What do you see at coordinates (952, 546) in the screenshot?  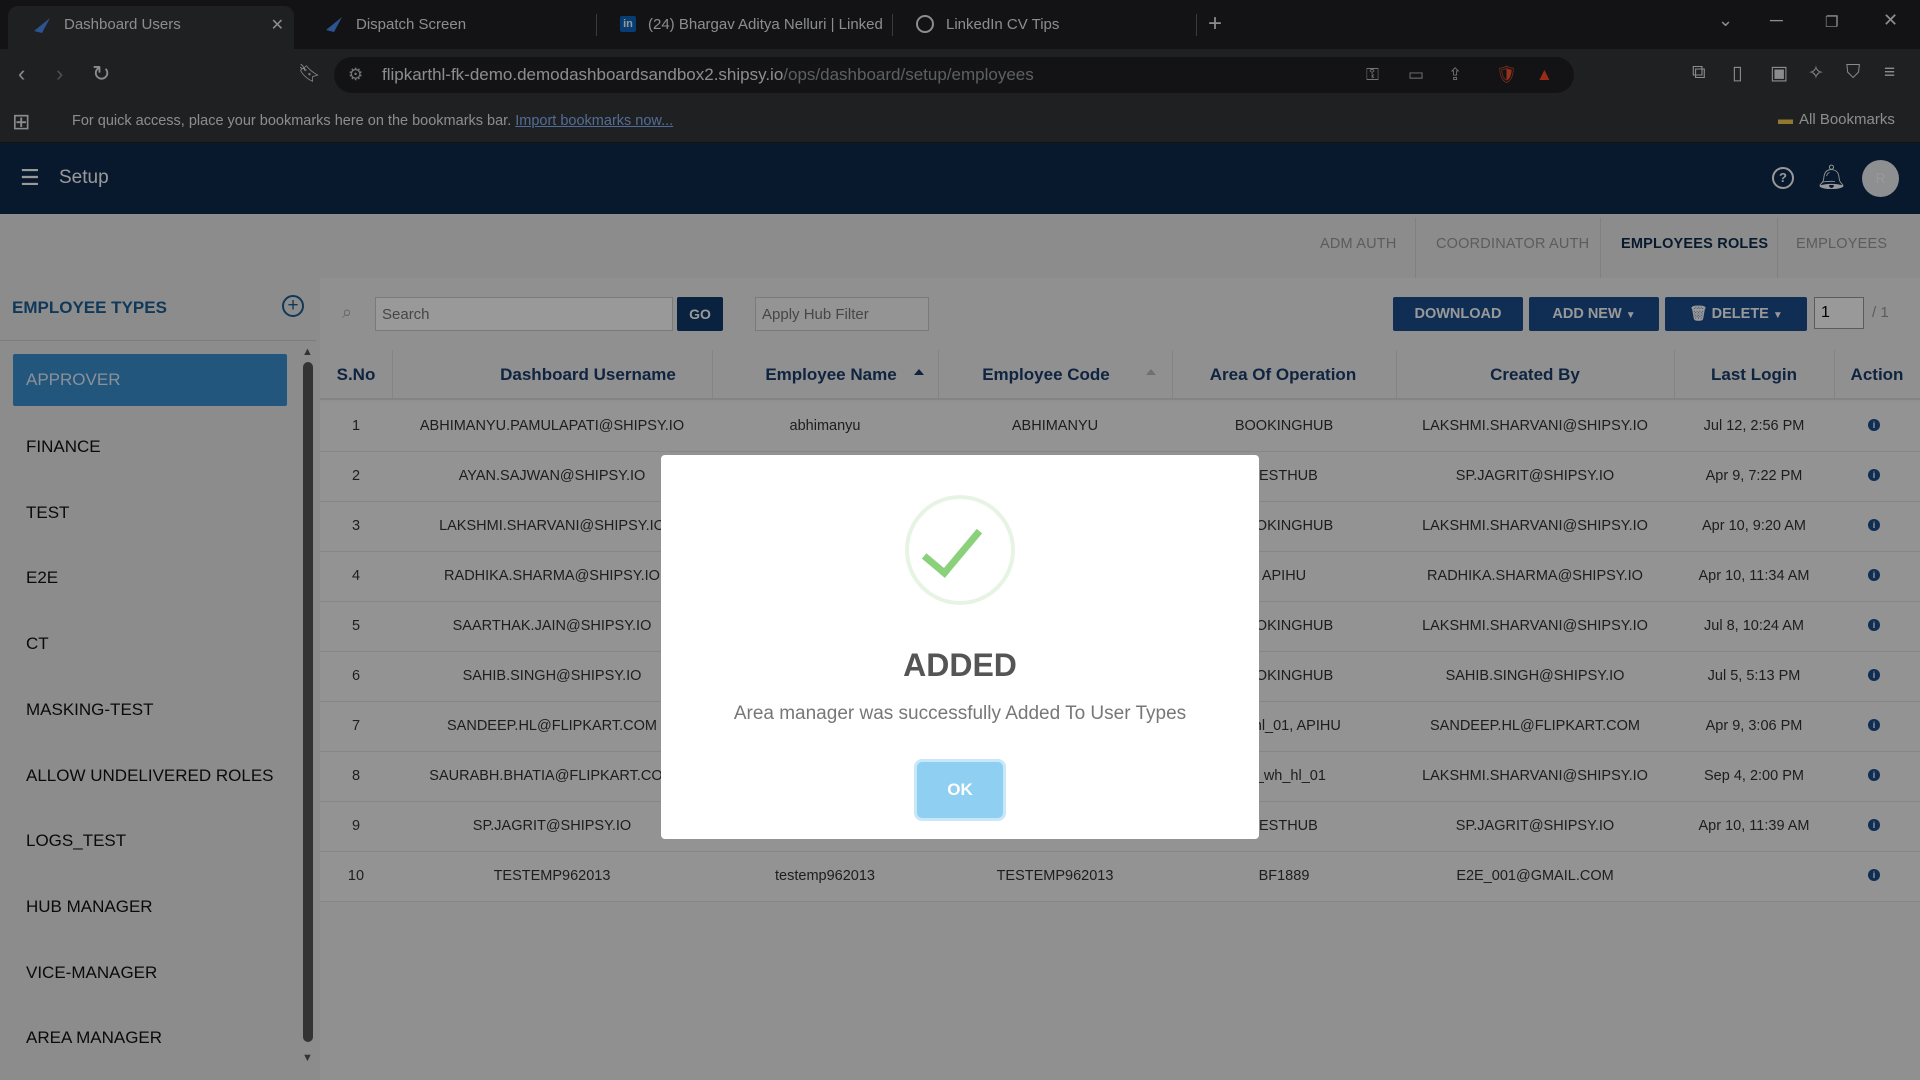 I see `check-mark` at bounding box center [952, 546].